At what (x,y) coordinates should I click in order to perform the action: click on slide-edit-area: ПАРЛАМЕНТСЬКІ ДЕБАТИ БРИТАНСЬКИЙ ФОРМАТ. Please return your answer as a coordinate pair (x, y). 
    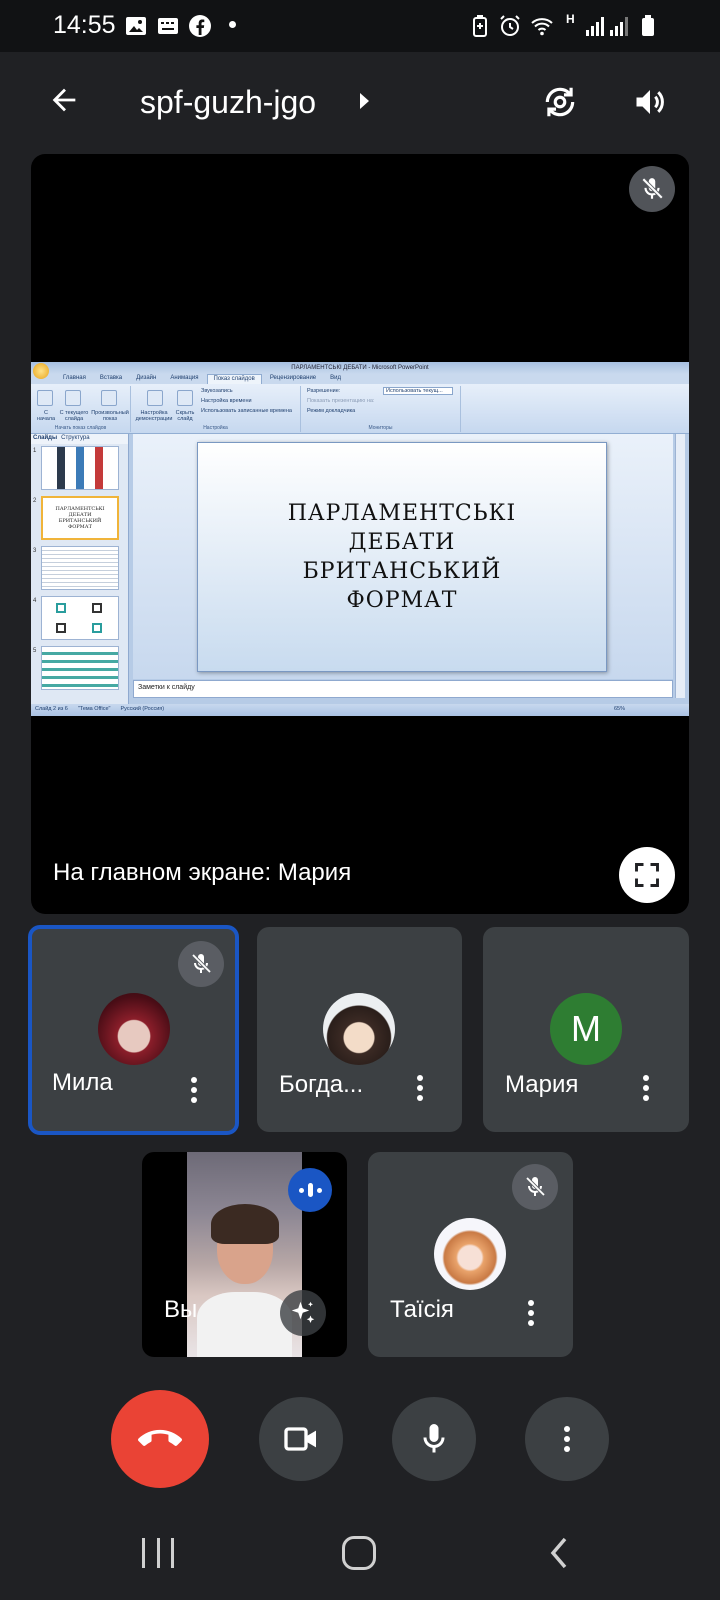
    Looking at the image, I should click on (403, 556).